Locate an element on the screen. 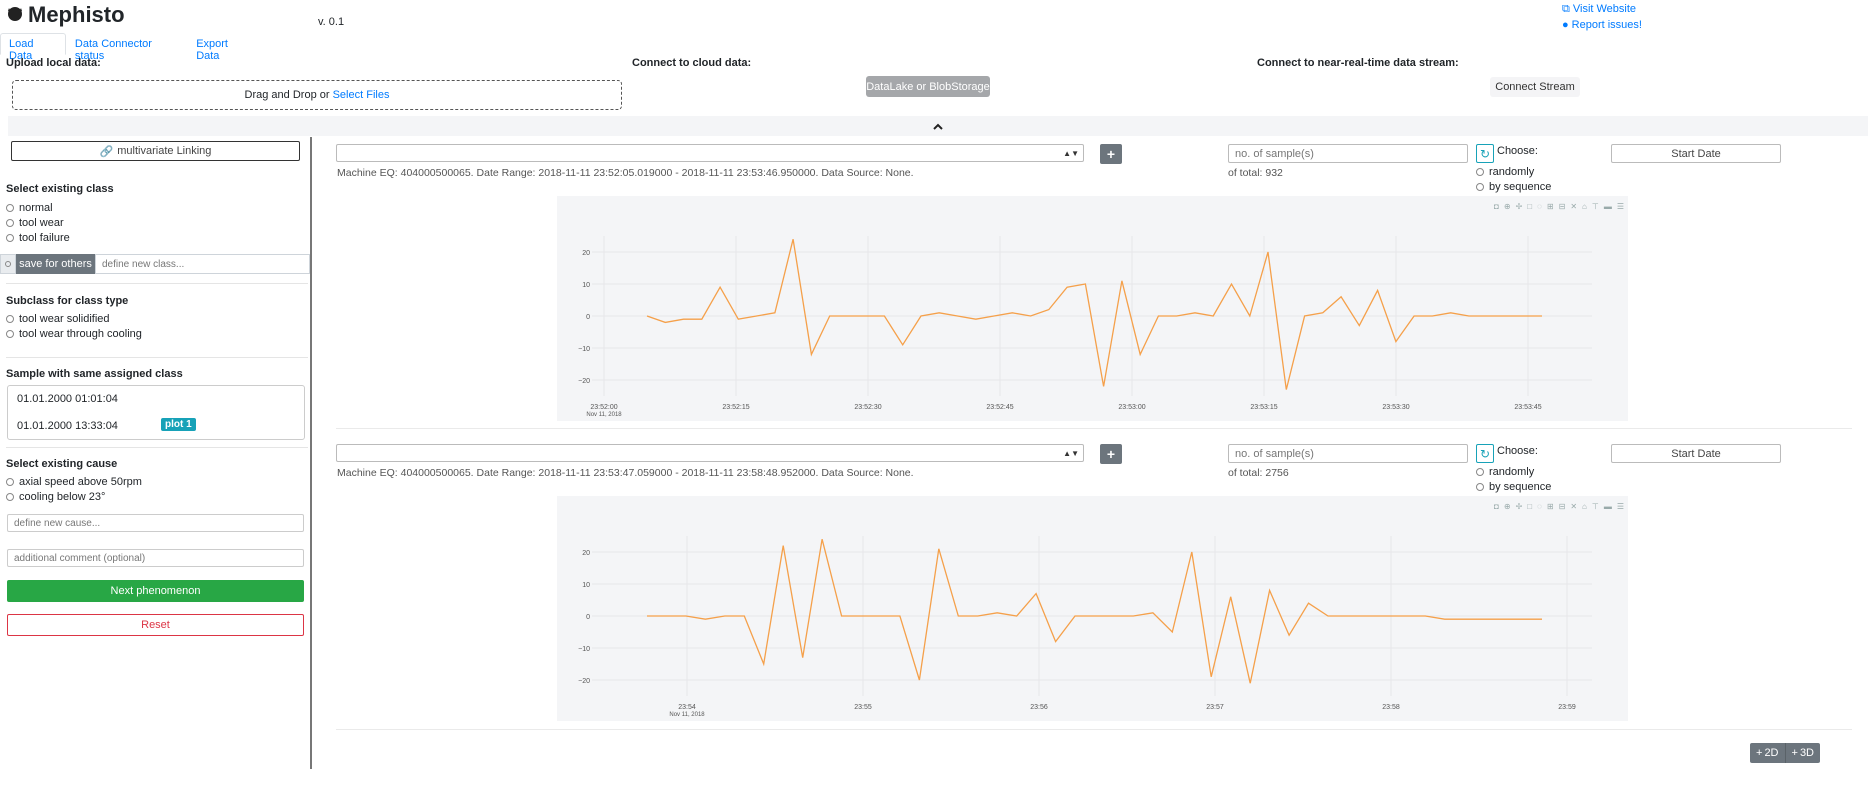 The image size is (1873, 800). collapse-toggle is located at coordinates (938, 126).